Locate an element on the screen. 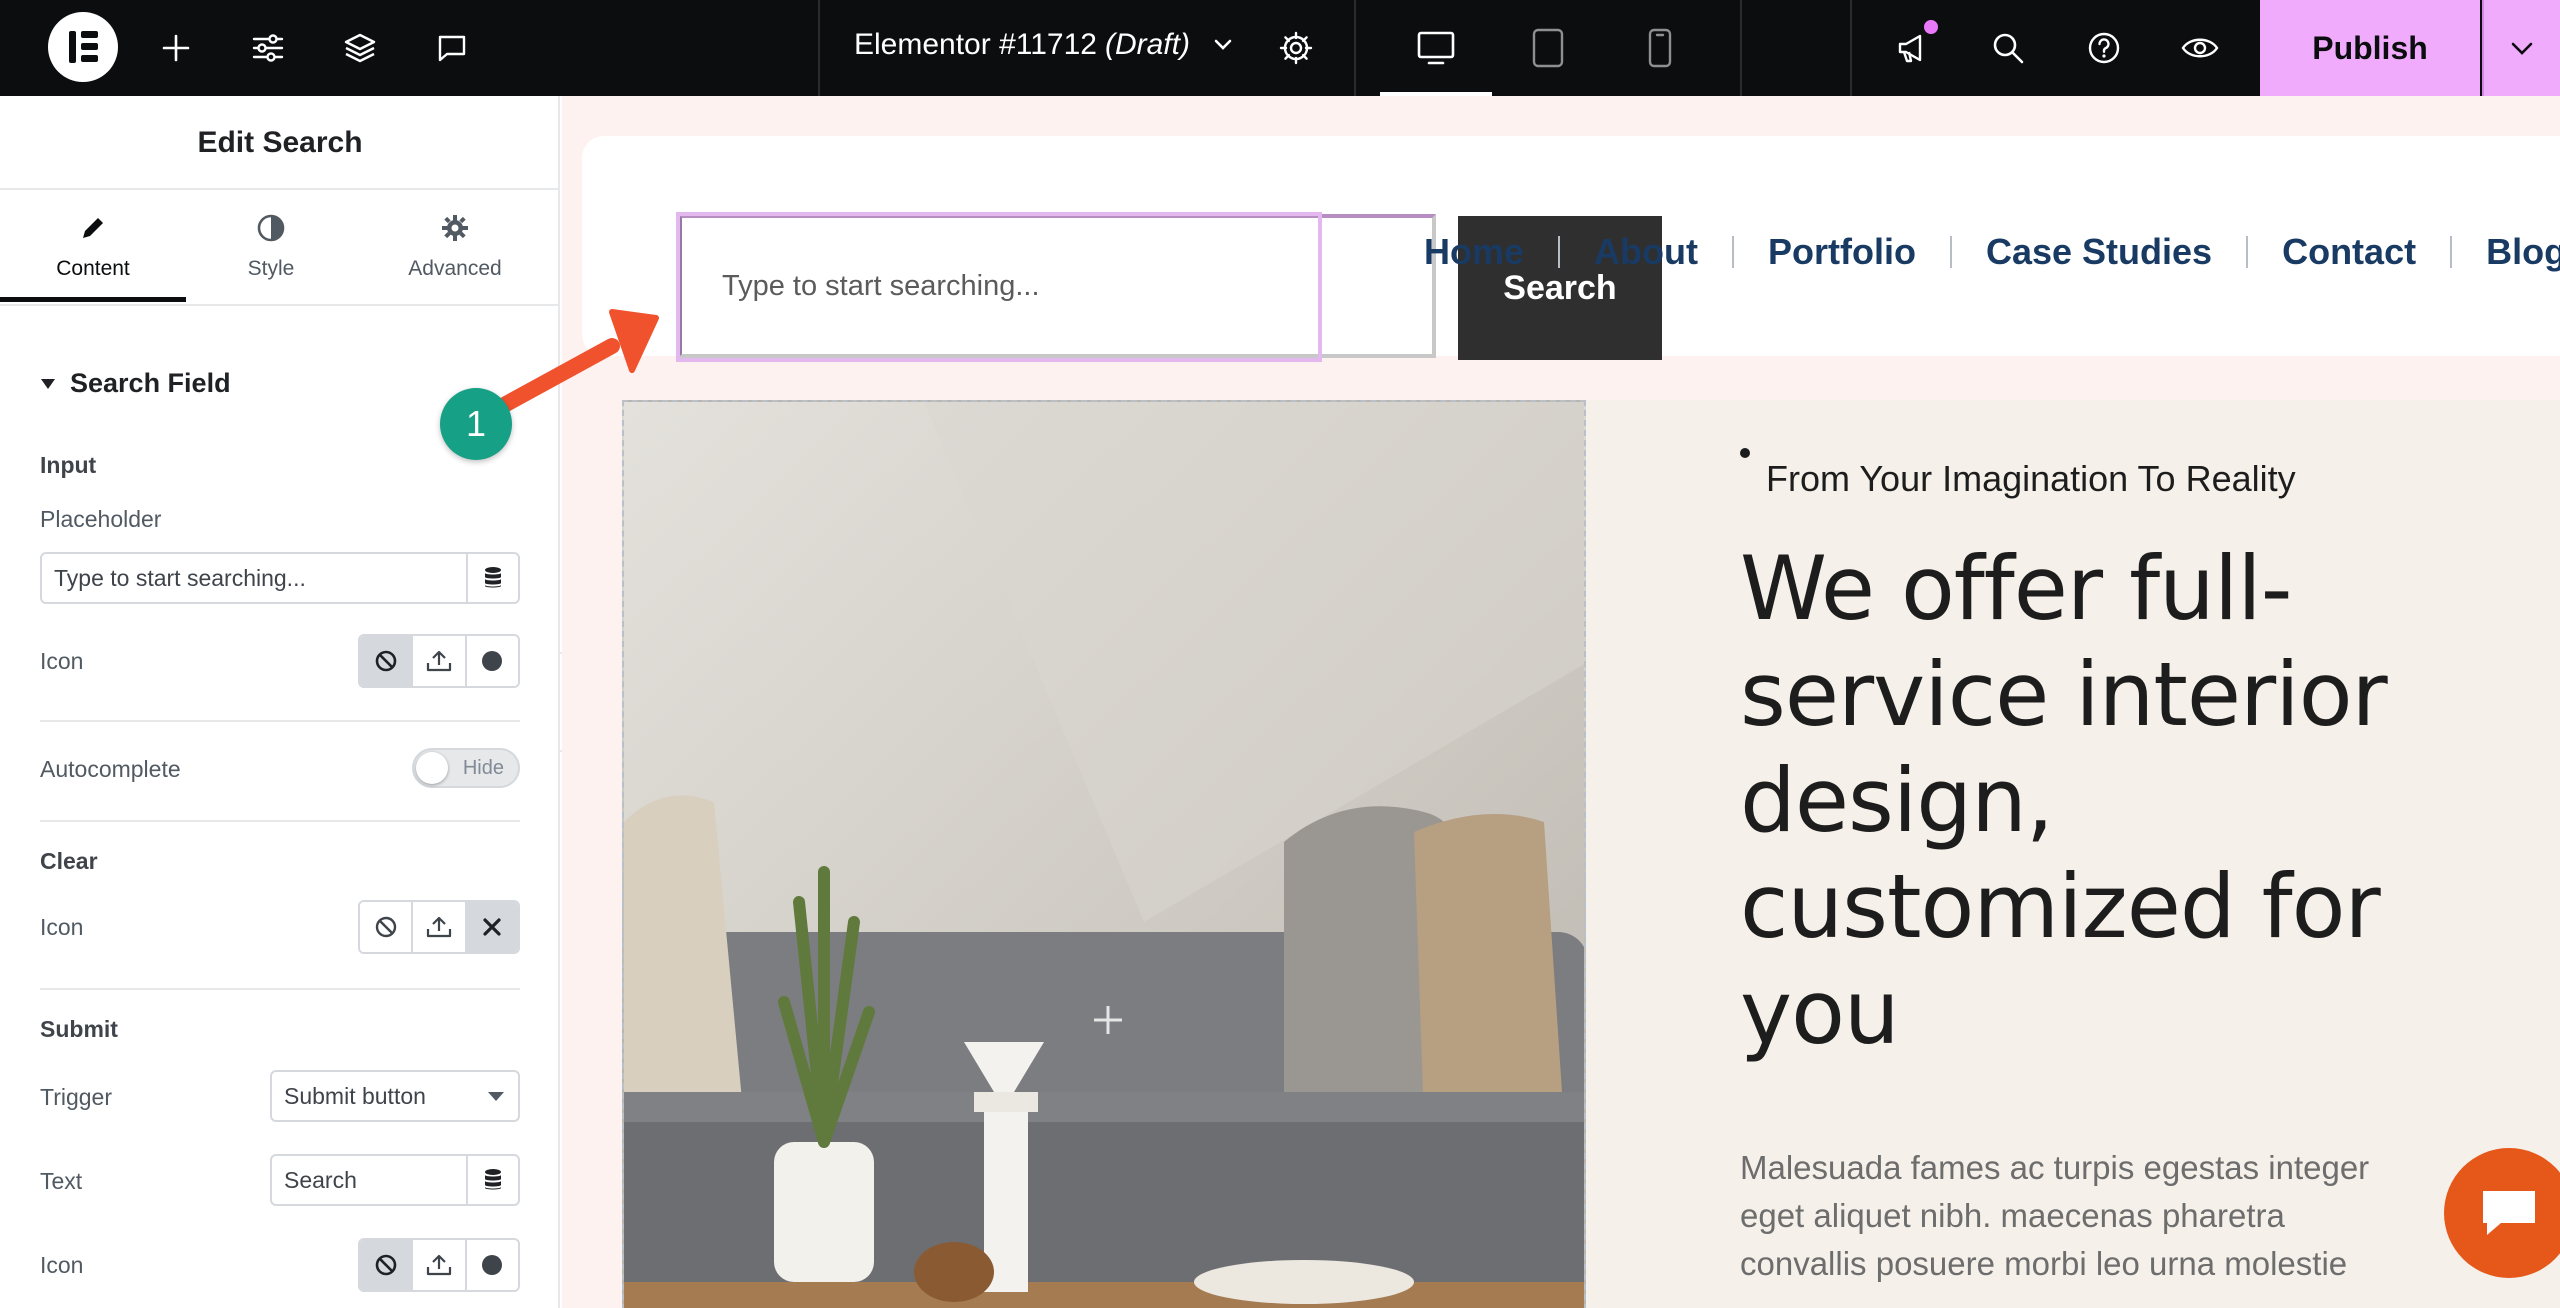  site-settings-icon is located at coordinates (268, 48).